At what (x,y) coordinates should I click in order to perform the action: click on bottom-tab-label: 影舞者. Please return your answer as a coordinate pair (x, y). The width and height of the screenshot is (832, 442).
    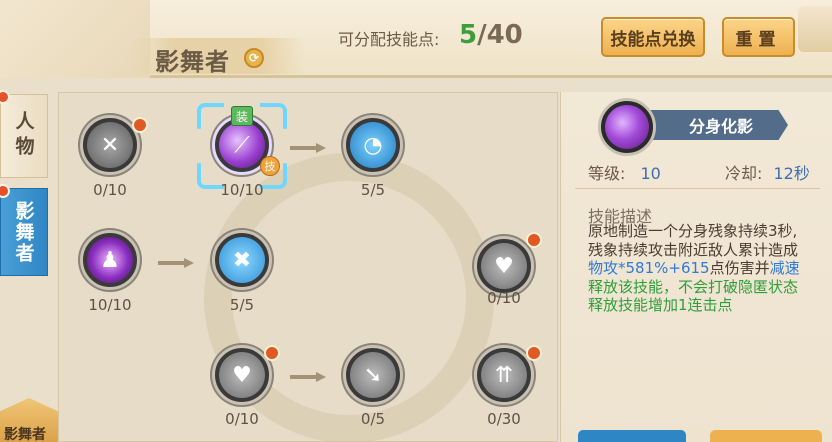
    Looking at the image, I should click on (25, 434).